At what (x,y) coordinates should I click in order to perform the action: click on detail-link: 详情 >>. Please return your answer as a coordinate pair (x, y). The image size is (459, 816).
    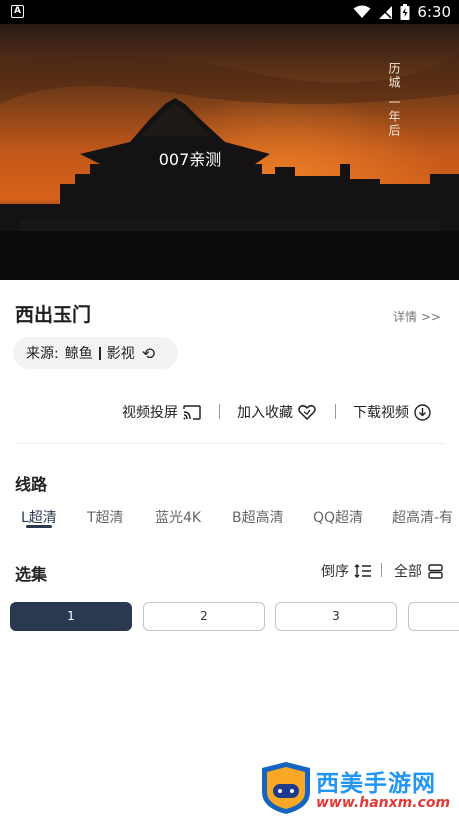
    Looking at the image, I should click on (417, 316).